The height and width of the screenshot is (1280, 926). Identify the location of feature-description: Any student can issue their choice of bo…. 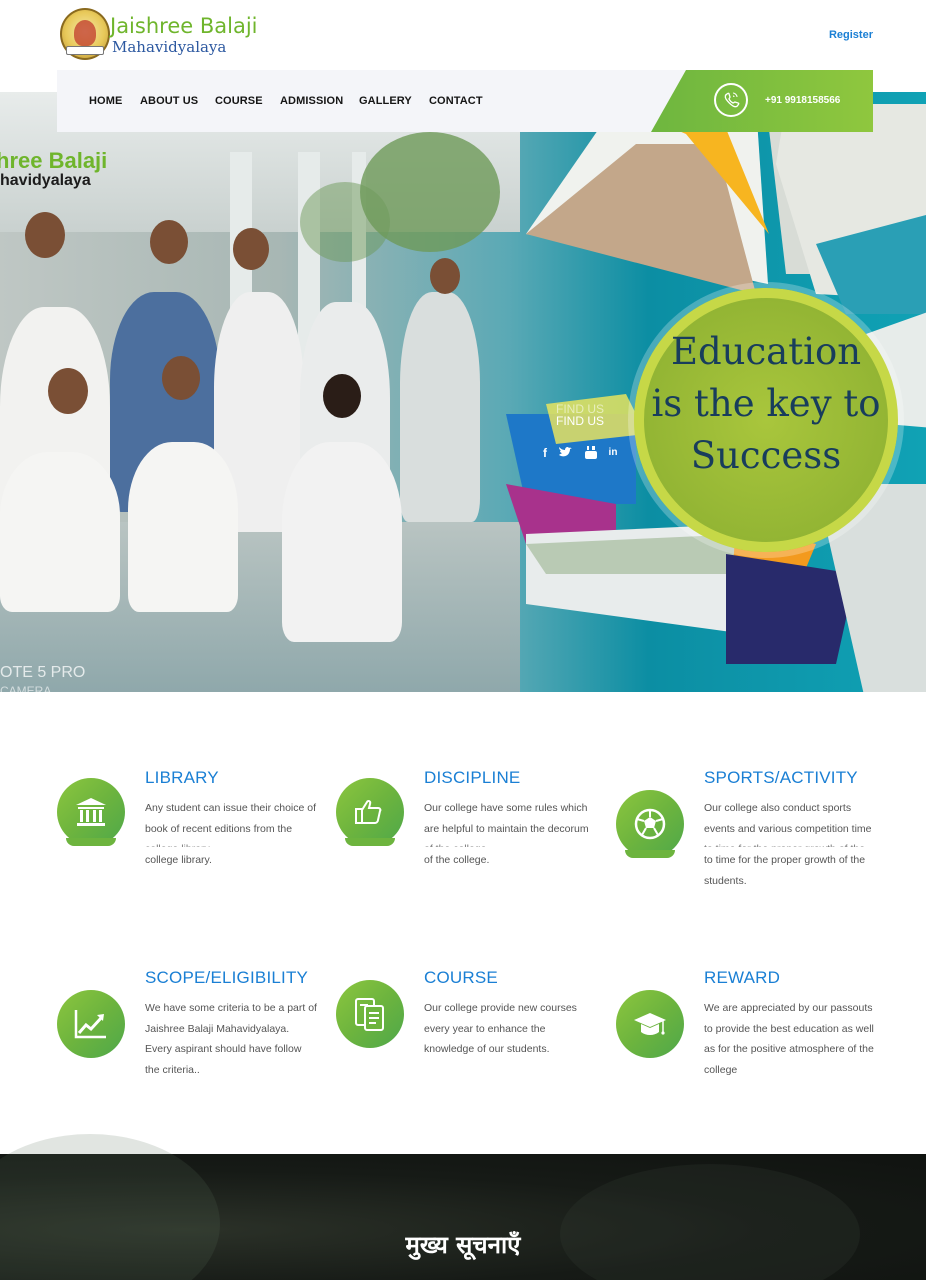
(231, 818).